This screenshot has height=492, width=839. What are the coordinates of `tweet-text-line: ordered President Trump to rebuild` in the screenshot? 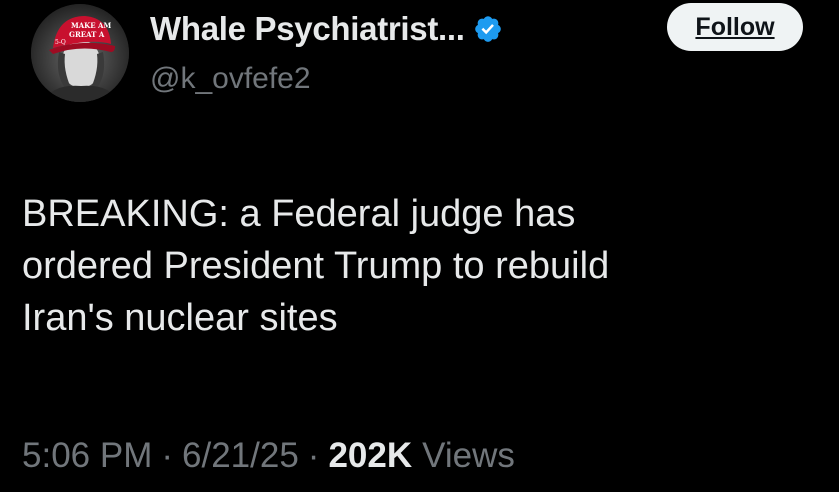 It's located at (316, 266).